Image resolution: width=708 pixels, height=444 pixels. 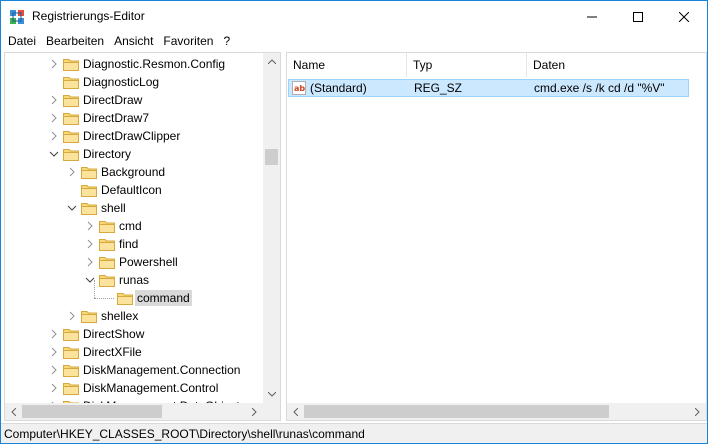 I want to click on tree-scroll-thumb, so click(x=271, y=157).